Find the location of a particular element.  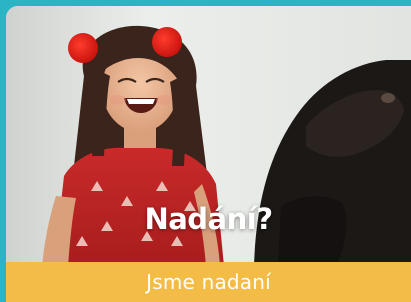

jsme-nadani-button: Jsme nadaní is located at coordinates (208, 282).